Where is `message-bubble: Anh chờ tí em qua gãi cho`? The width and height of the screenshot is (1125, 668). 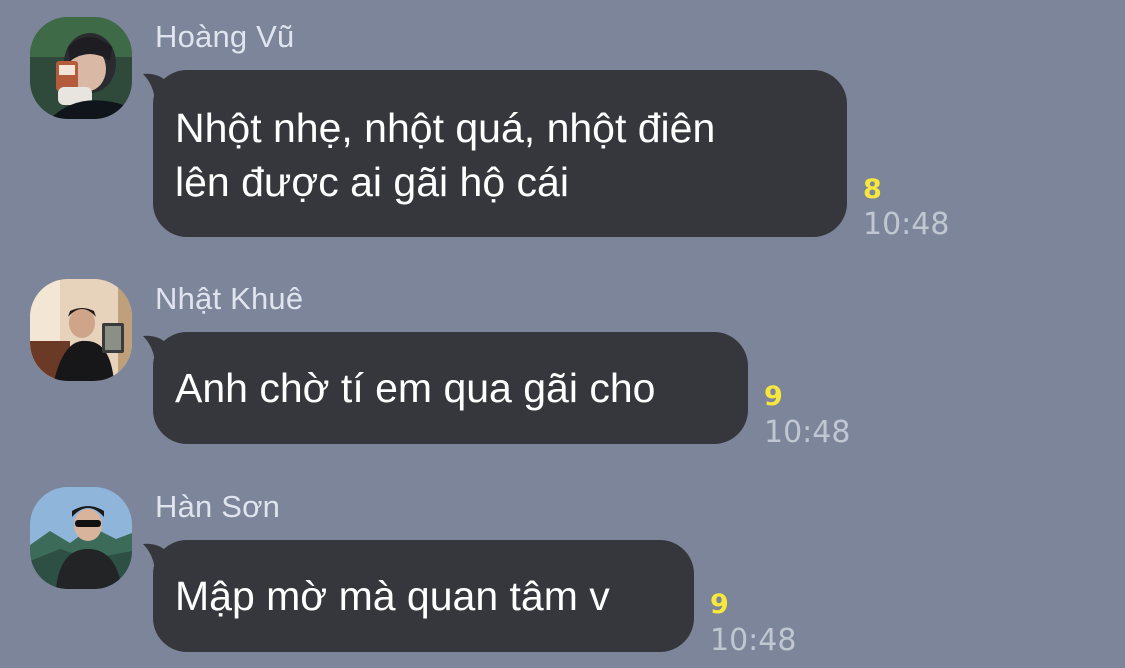 message-bubble: Anh chờ tí em qua gãi cho is located at coordinates (450, 388).